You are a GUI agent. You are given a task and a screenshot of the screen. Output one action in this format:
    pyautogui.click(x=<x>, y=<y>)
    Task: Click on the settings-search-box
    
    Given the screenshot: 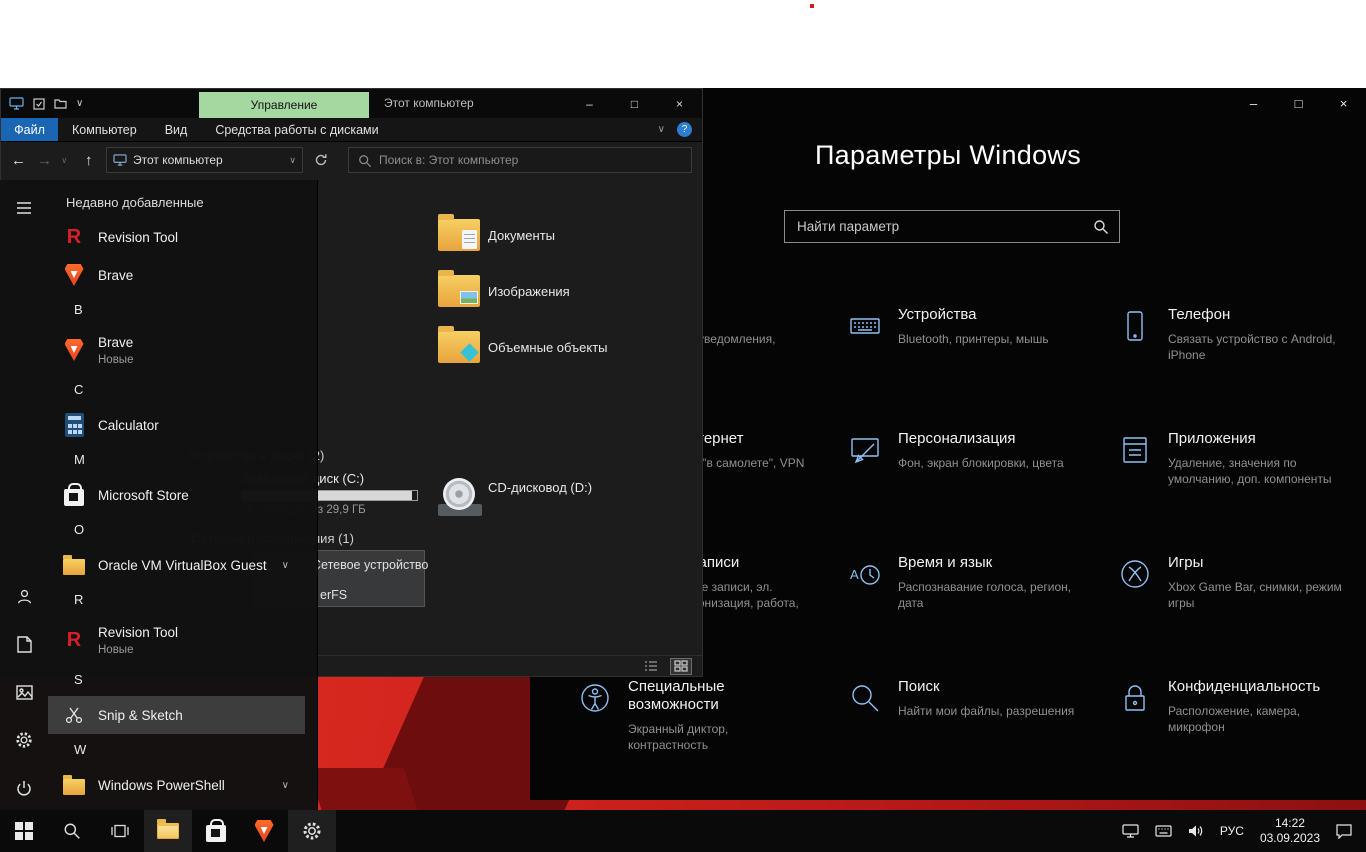 What is the action you would take?
    pyautogui.click(x=952, y=226)
    